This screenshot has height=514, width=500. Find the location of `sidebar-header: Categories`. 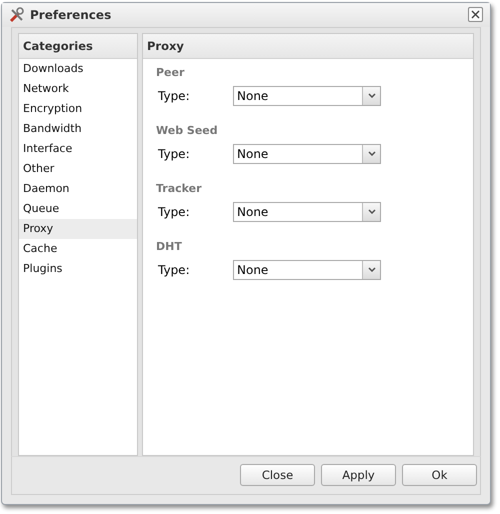

sidebar-header: Categories is located at coordinates (78, 46).